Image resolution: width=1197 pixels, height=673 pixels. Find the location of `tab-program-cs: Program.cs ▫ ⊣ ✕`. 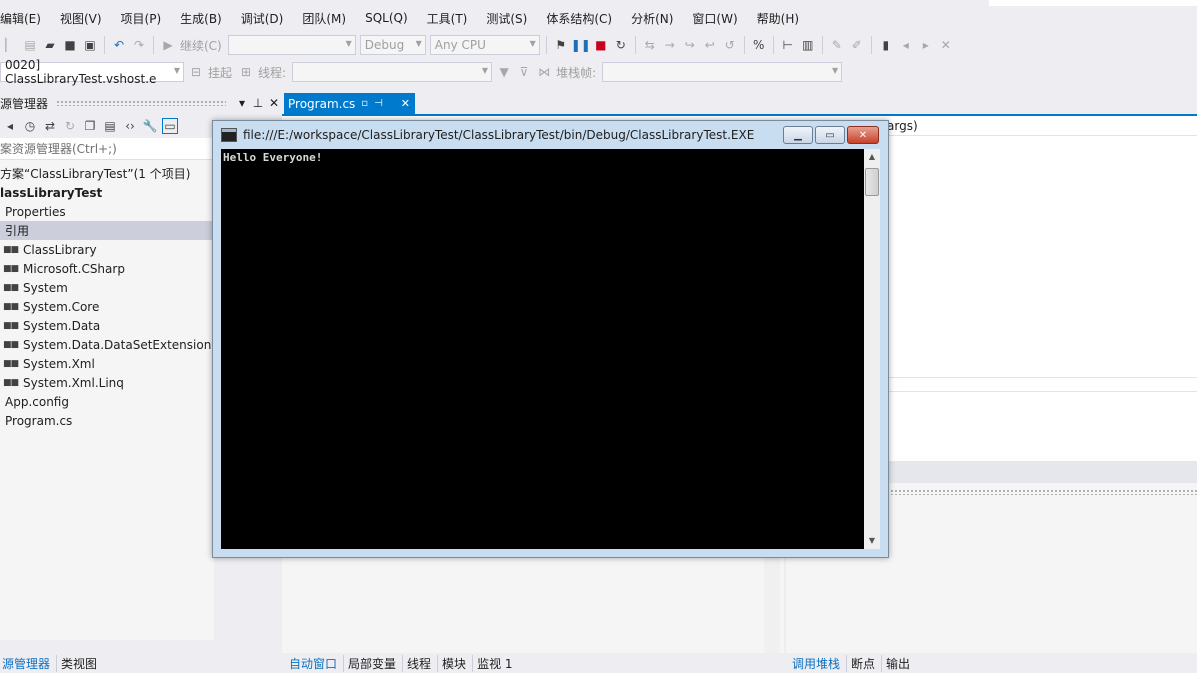

tab-program-cs: Program.cs ▫ ⊣ ✕ is located at coordinates (349, 103).